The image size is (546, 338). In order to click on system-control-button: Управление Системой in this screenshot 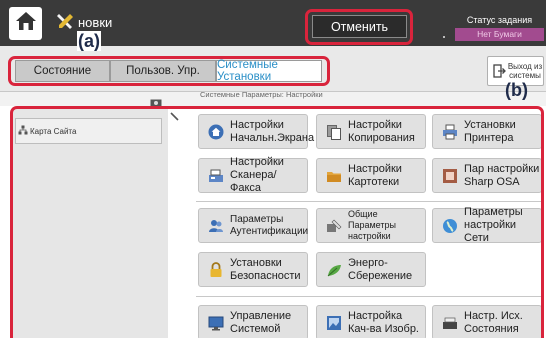, I will do `click(253, 321)`.